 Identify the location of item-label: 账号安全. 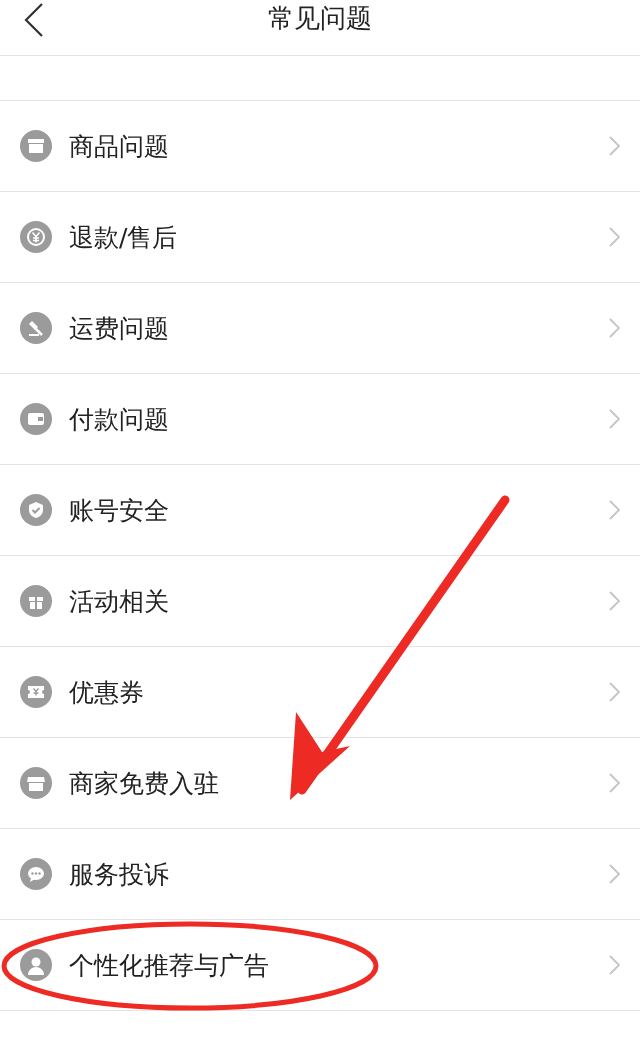
(119, 510).